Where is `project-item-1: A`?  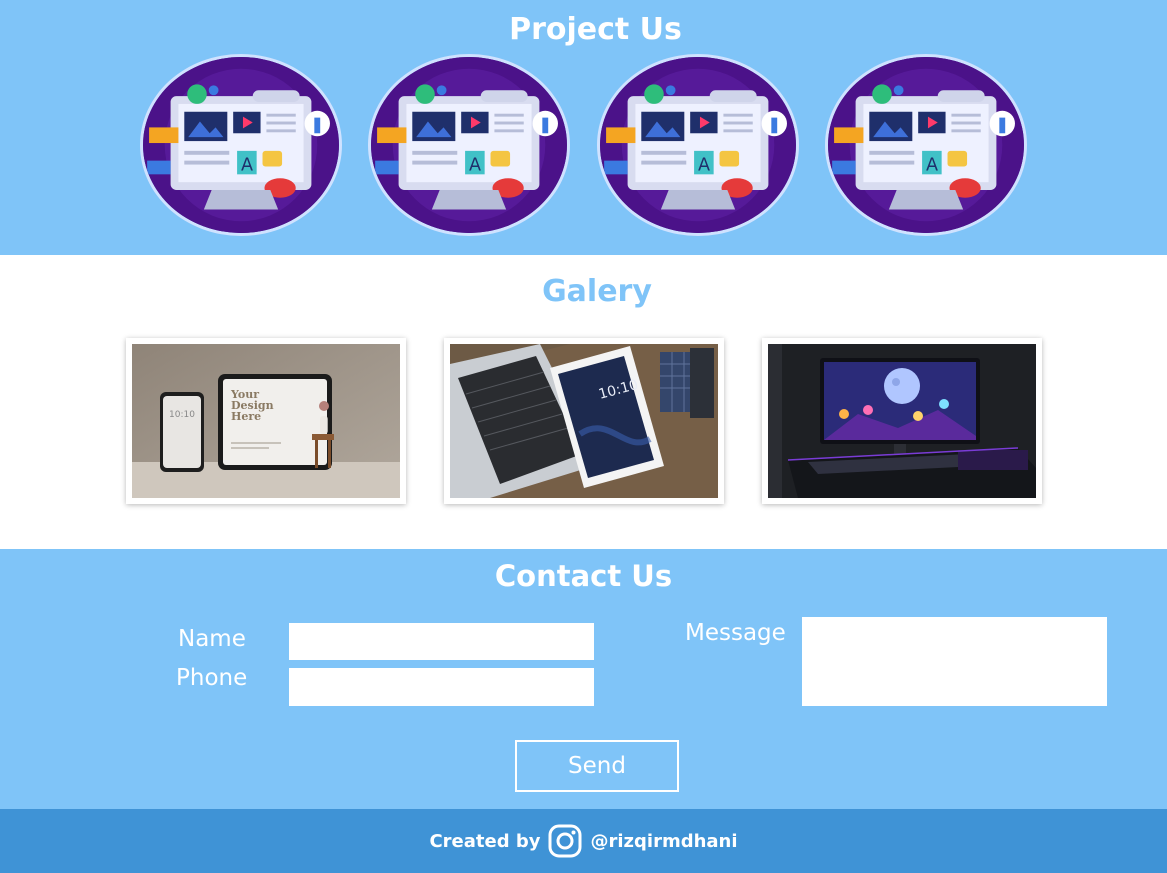 project-item-1: A is located at coordinates (241, 145).